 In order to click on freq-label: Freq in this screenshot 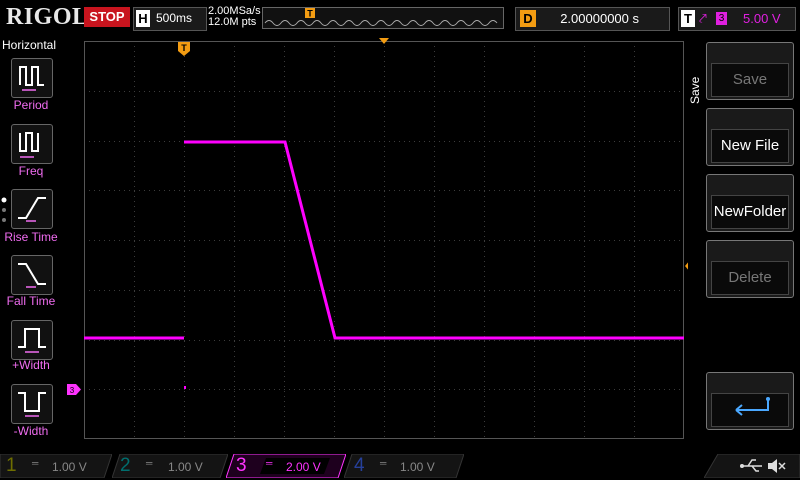, I will do `click(31, 171)`.